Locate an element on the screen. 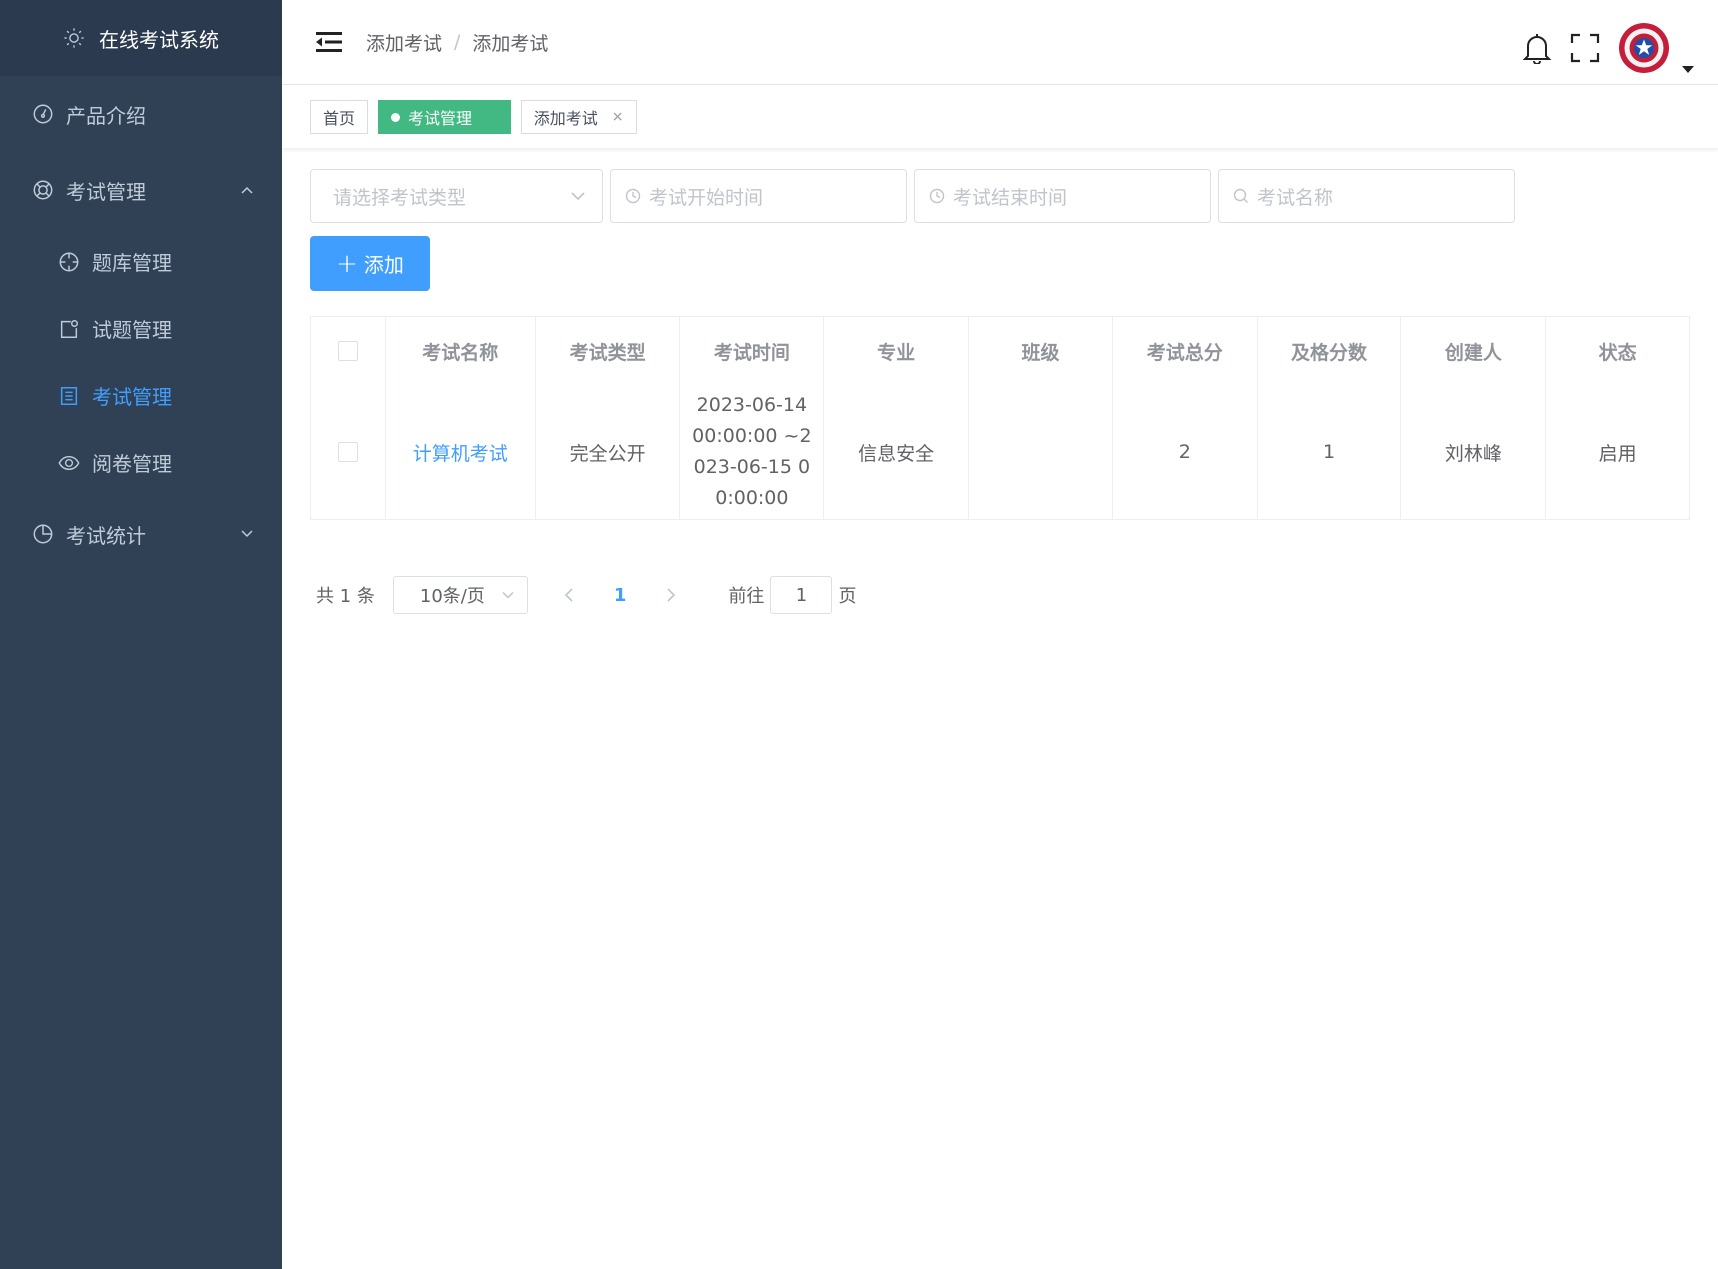  add-button: + 添加 is located at coordinates (370, 263).